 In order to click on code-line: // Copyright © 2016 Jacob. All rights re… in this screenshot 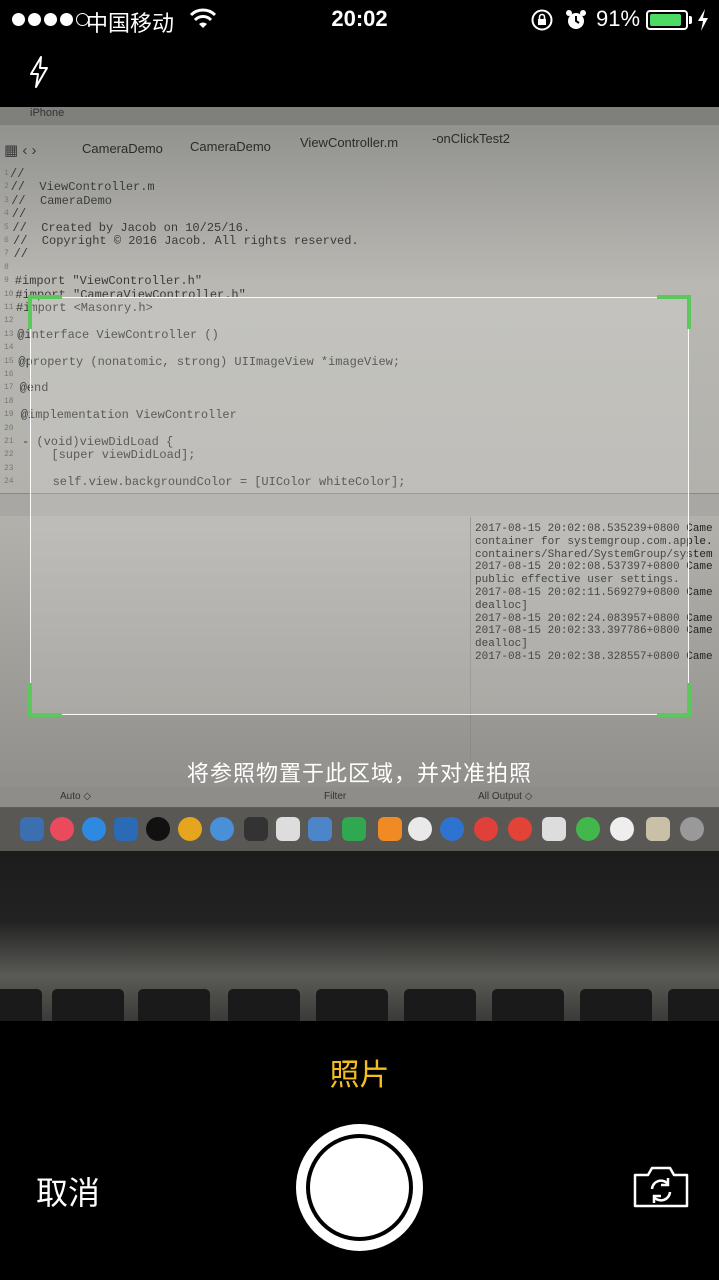, I will do `click(186, 241)`.